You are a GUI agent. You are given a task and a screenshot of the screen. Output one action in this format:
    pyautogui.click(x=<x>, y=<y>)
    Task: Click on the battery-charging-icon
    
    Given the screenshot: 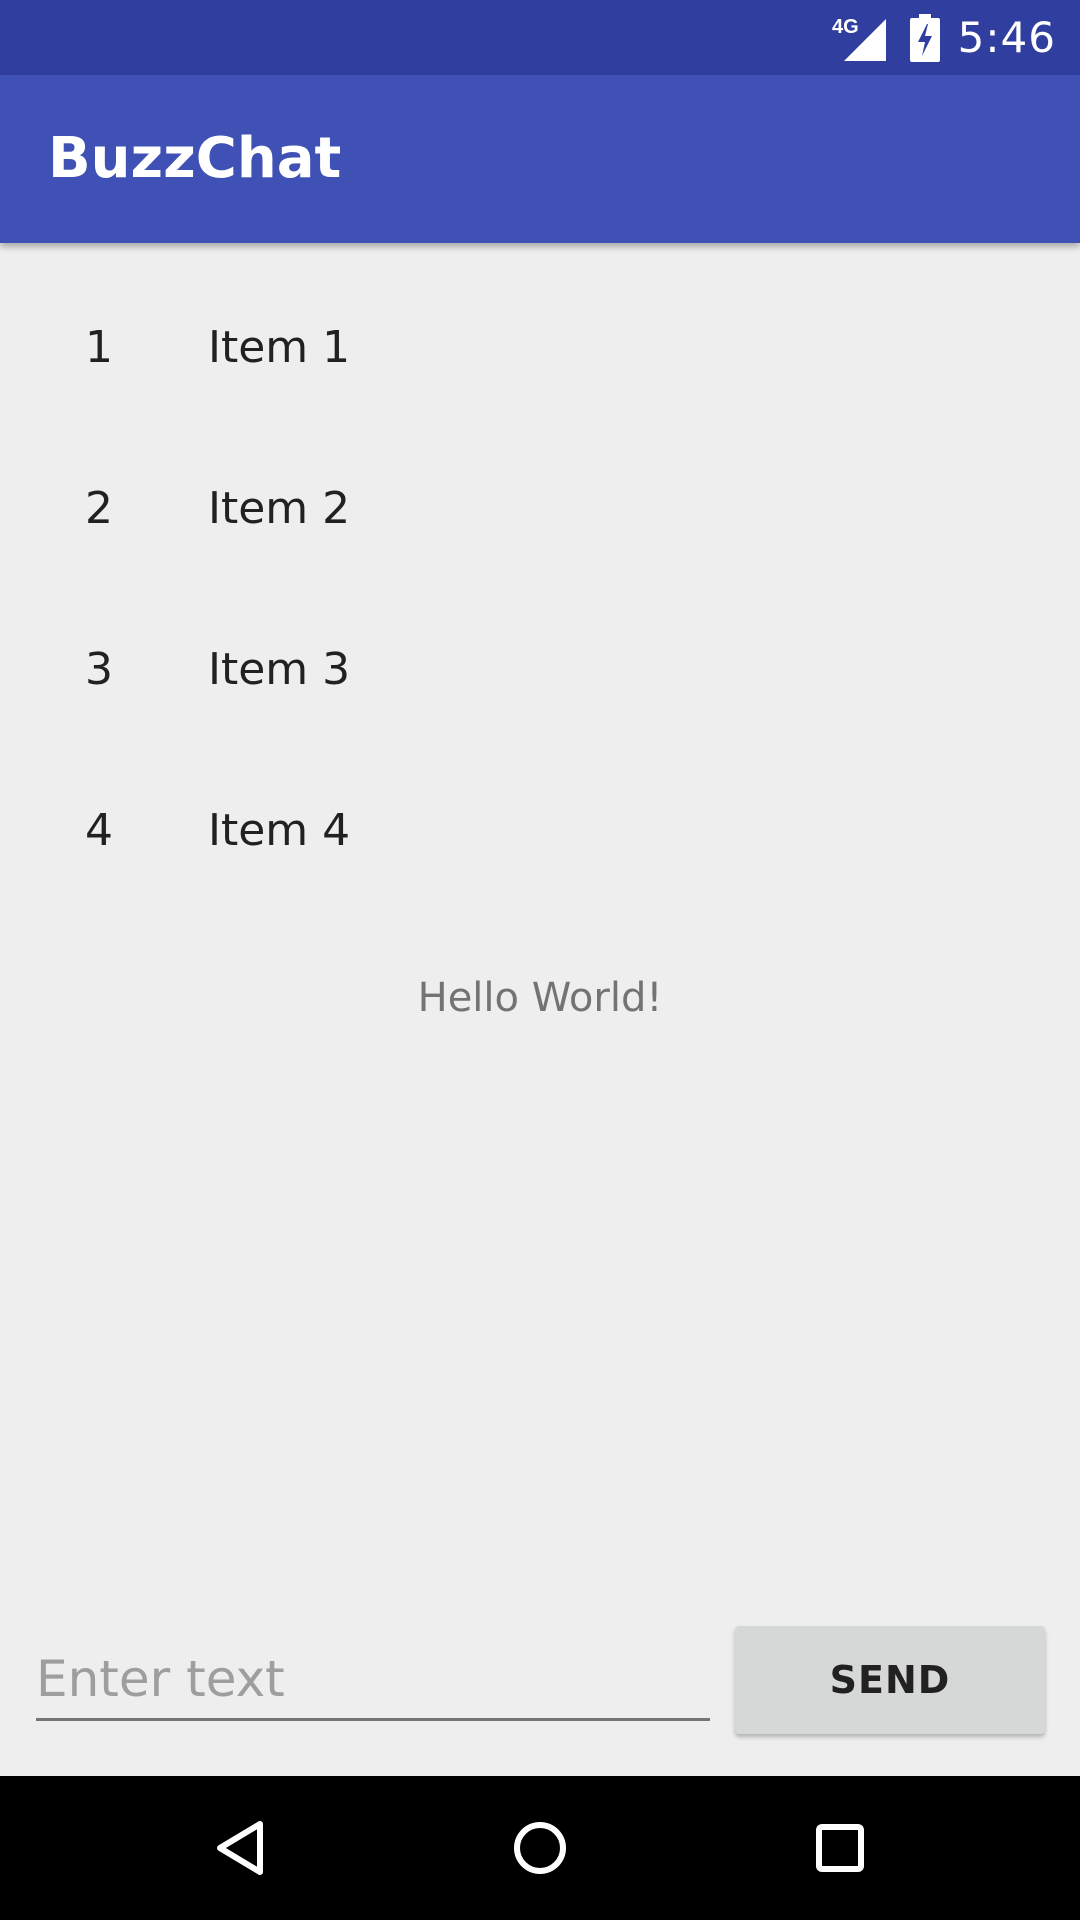 What is the action you would take?
    pyautogui.click(x=924, y=37)
    